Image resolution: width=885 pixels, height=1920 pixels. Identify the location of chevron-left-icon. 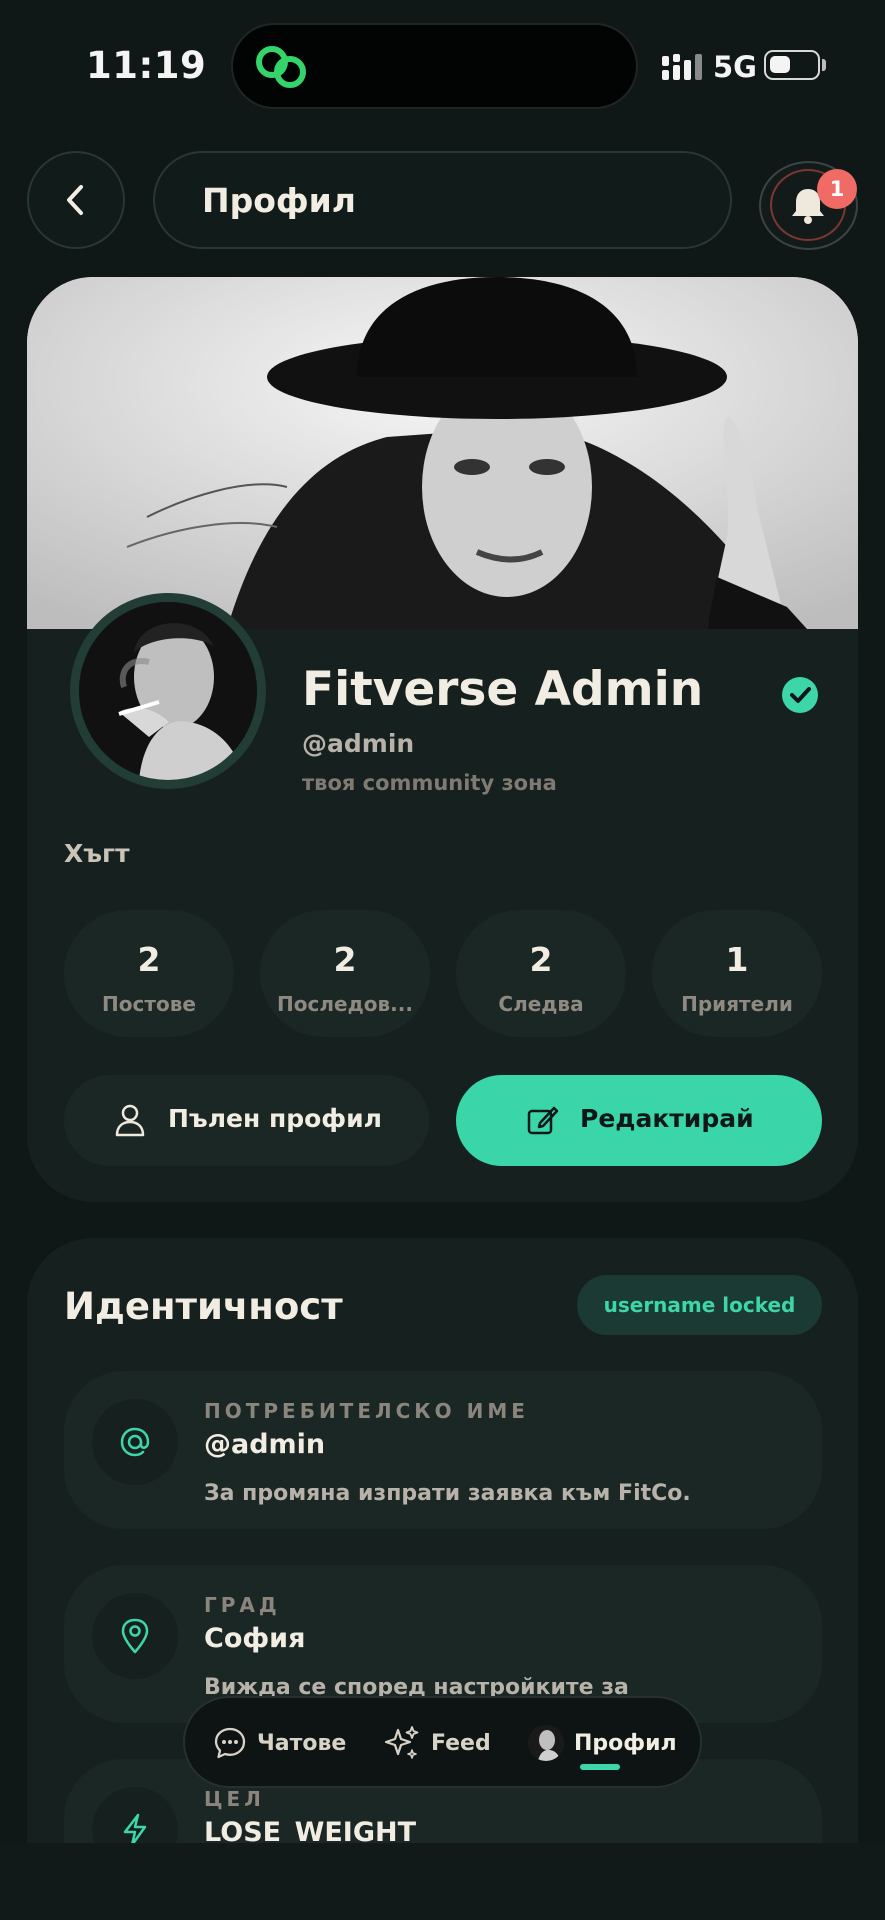
(75, 200).